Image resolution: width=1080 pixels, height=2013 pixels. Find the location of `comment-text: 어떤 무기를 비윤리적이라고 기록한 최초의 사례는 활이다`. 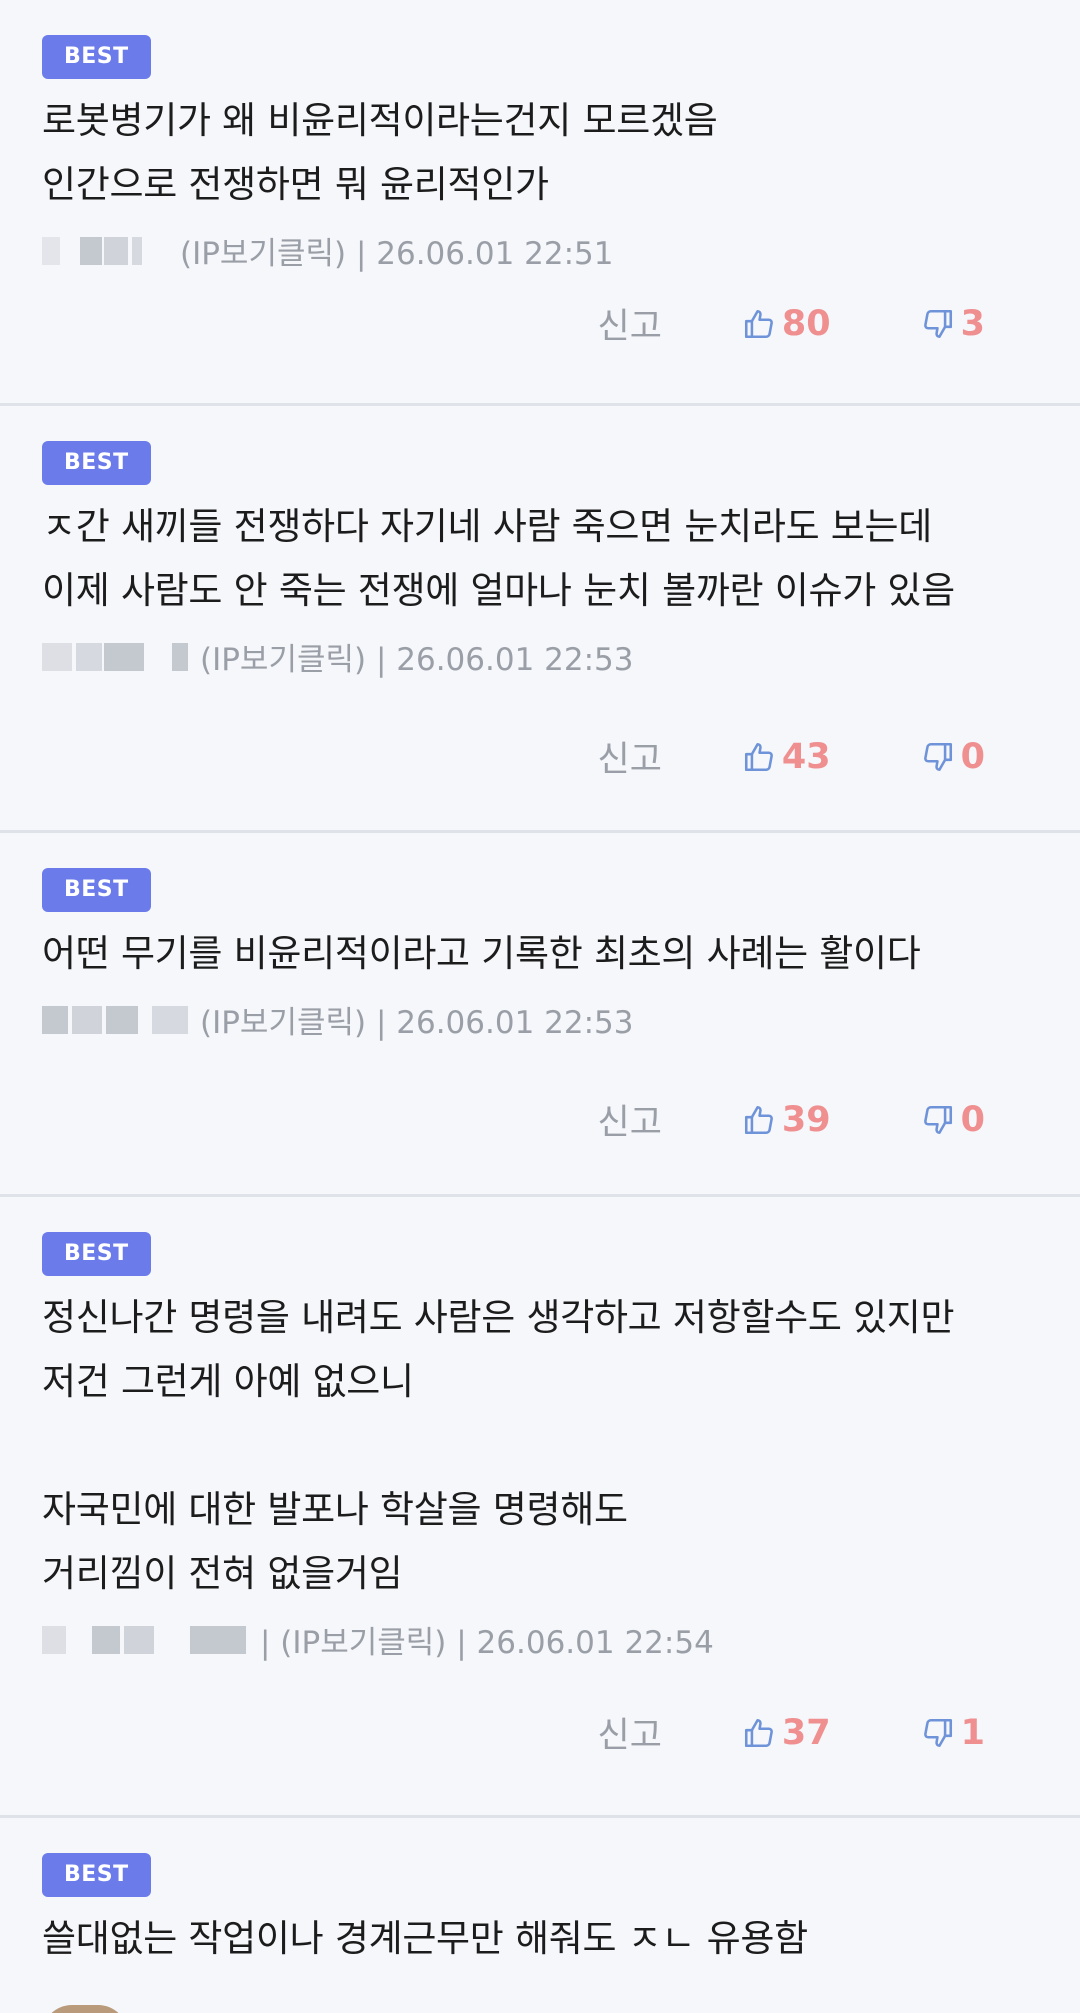

comment-text: 어떤 무기를 비윤리적이라고 기록한 최초의 사례는 활이다 is located at coordinates (481, 953).